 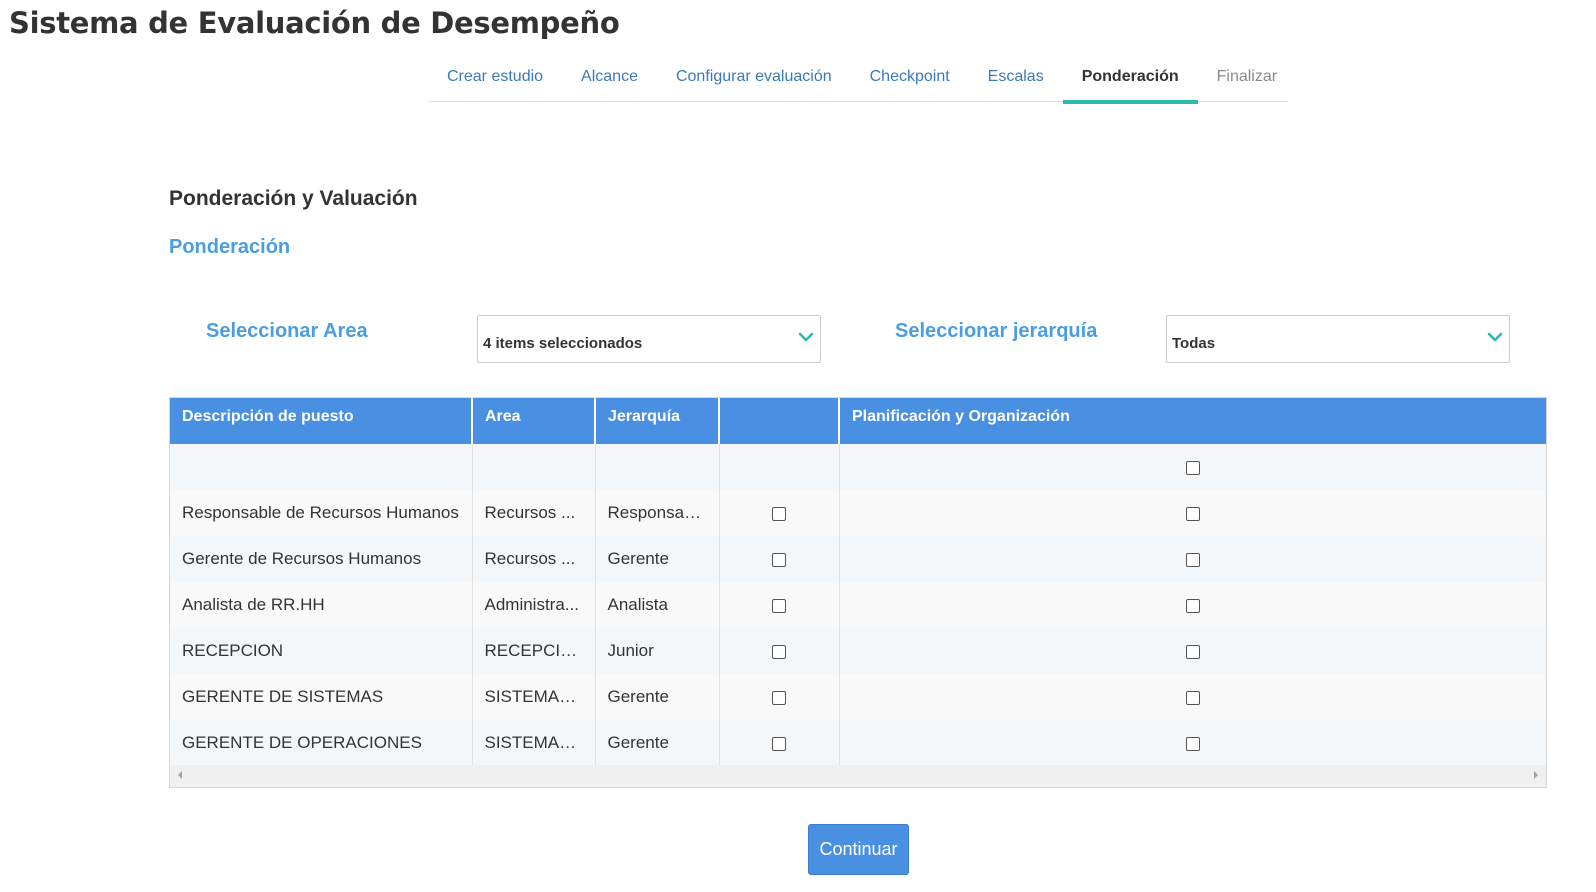 I want to click on cell-area, so click(x=534, y=467).